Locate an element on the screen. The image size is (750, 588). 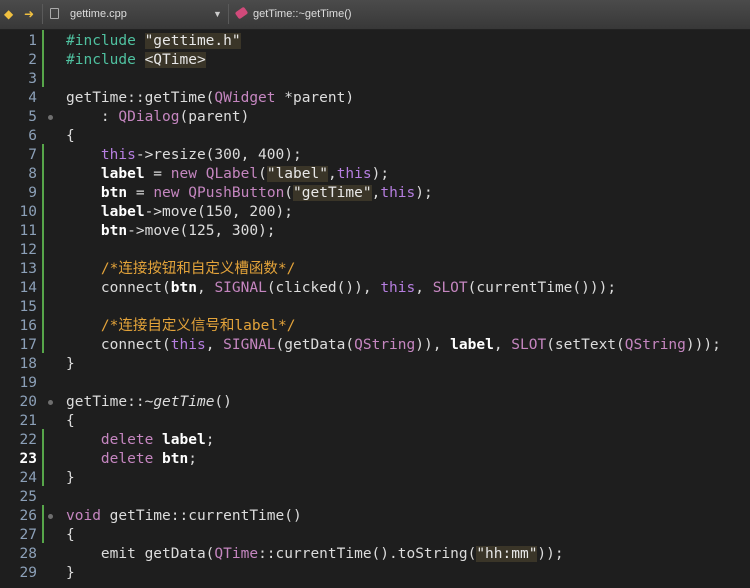
code-text: #include <QTime> is located at coordinates (136, 60).